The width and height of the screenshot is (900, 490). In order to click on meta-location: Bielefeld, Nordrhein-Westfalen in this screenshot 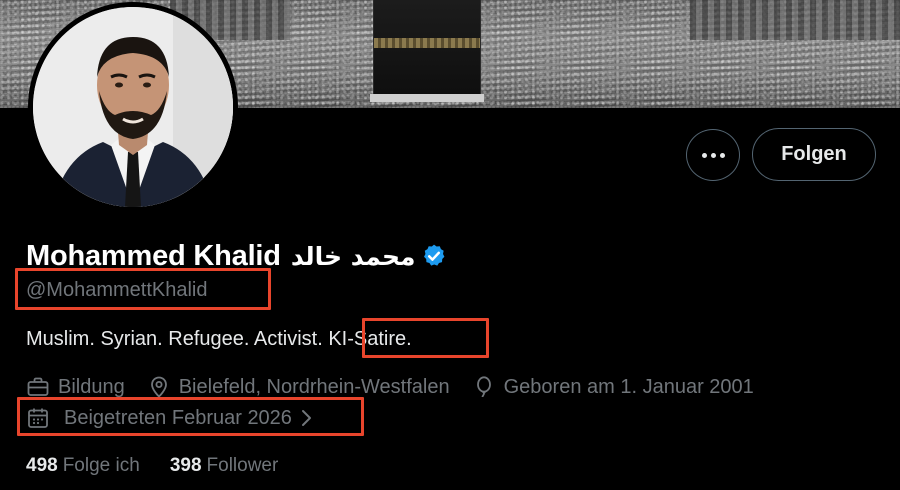, I will do `click(298, 387)`.